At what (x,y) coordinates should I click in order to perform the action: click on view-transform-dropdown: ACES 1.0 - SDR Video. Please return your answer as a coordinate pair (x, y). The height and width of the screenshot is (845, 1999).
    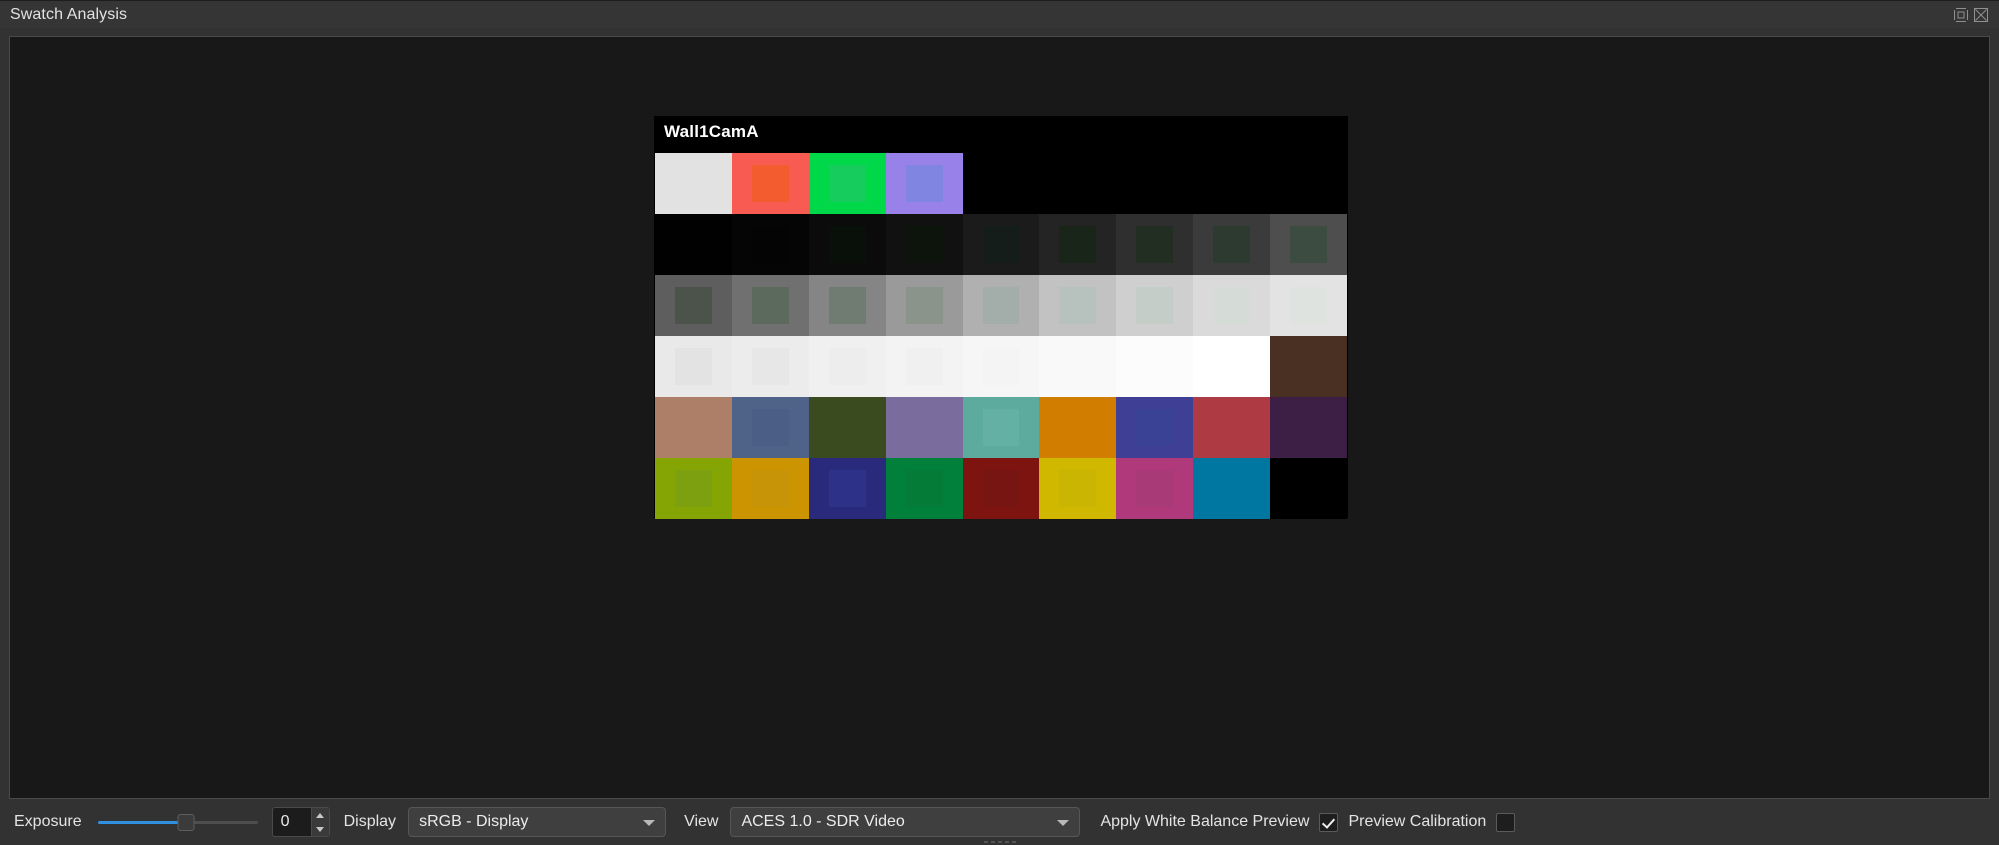
    Looking at the image, I should click on (905, 822).